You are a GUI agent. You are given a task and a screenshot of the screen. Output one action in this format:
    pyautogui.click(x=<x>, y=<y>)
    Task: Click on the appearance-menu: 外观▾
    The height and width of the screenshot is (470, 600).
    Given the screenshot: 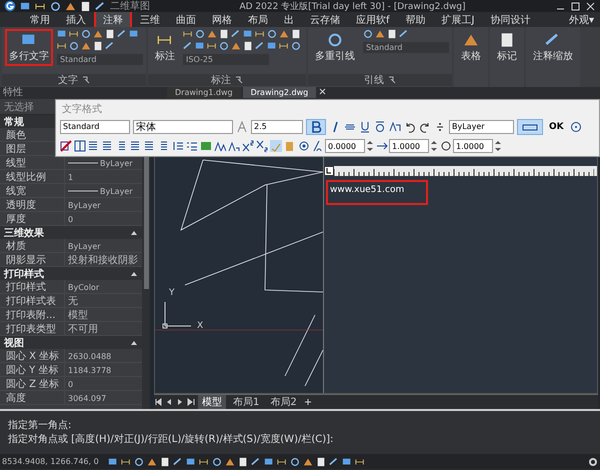 What is the action you would take?
    pyautogui.click(x=581, y=19)
    